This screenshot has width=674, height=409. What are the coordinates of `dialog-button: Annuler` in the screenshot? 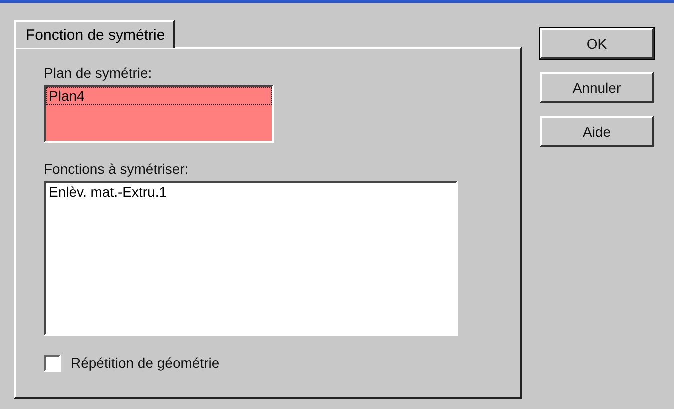 It's located at (597, 87).